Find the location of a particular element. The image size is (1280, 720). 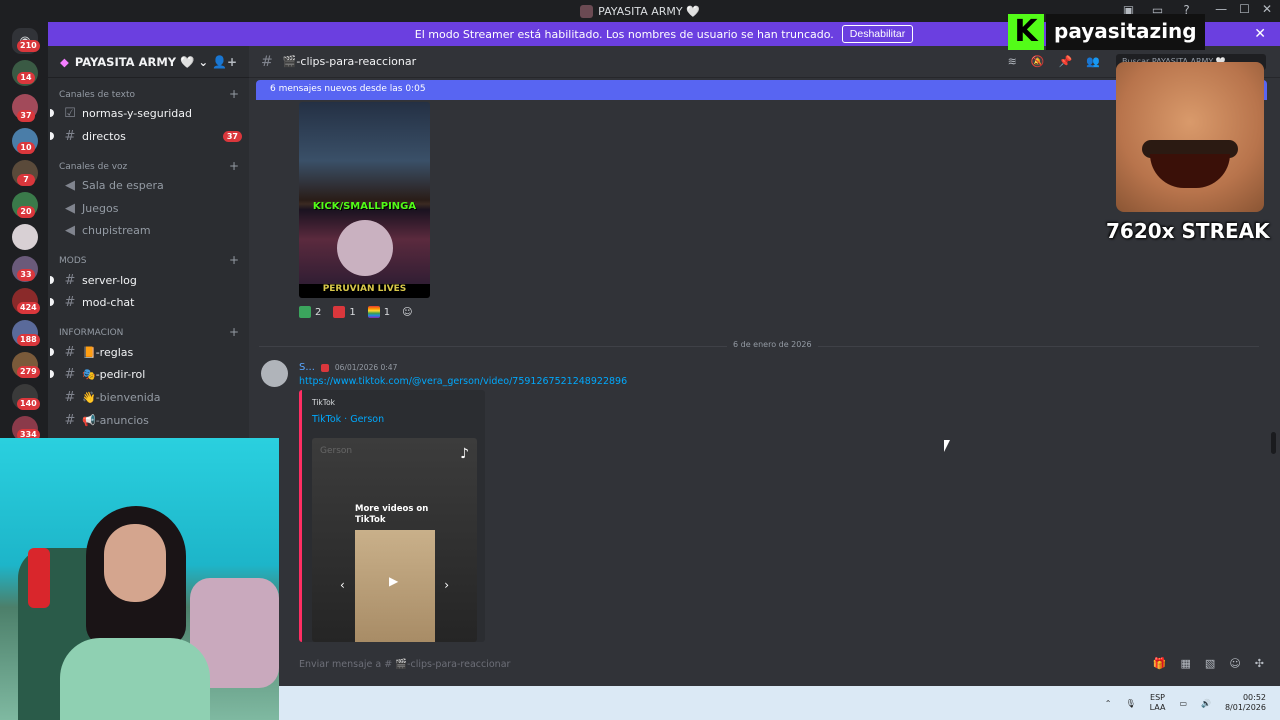

volume-icon: 🔊 is located at coordinates (1206, 703).